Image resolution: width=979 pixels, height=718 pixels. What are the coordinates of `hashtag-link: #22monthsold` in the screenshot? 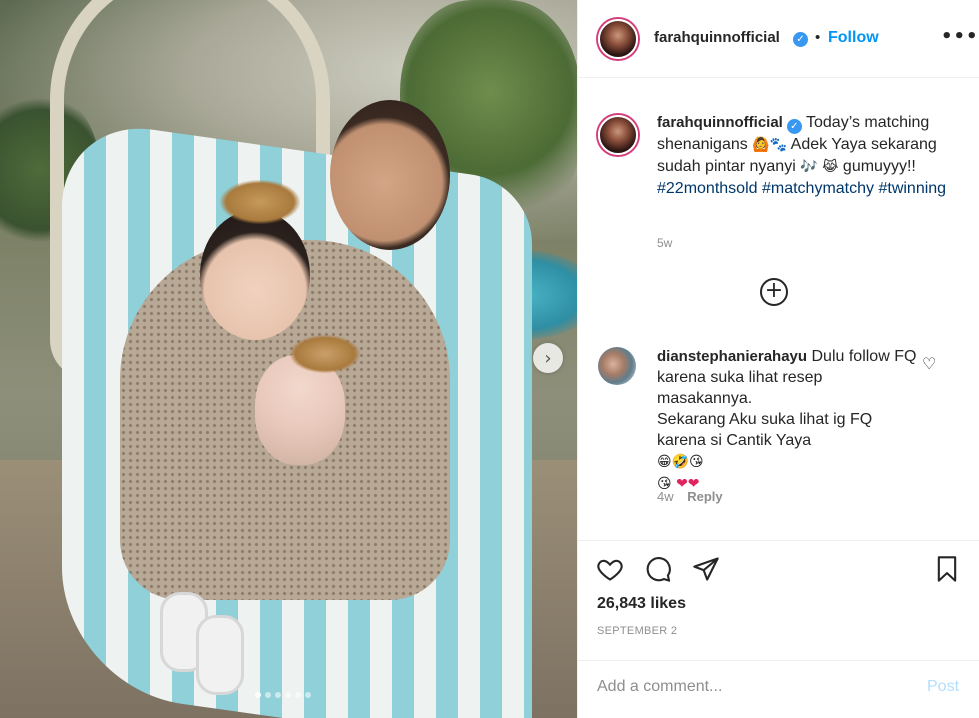 It's located at (707, 188).